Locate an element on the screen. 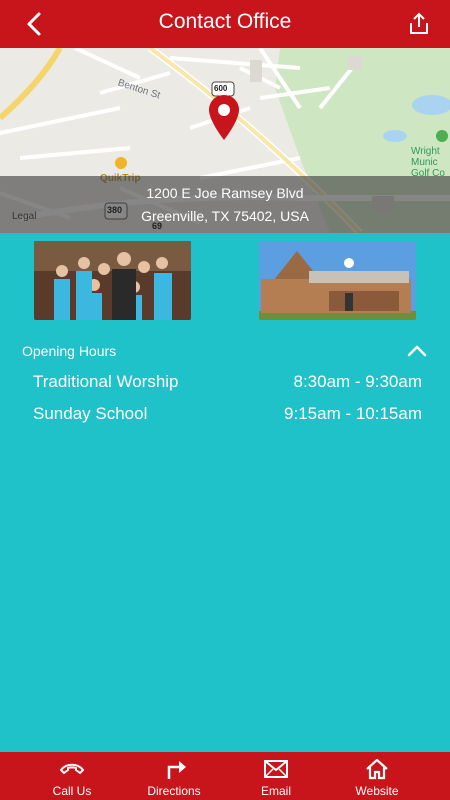 The width and height of the screenshot is (450, 800). tab-label: Directions is located at coordinates (174, 791).